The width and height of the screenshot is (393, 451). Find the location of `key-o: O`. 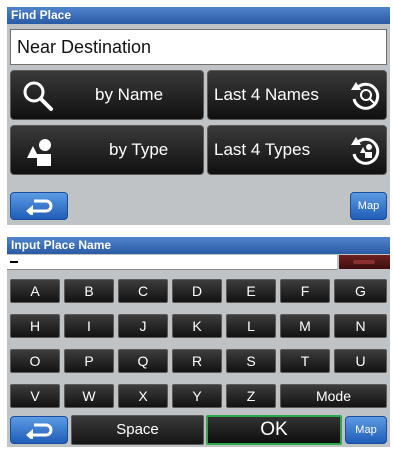

key-o: O is located at coordinates (35, 361).